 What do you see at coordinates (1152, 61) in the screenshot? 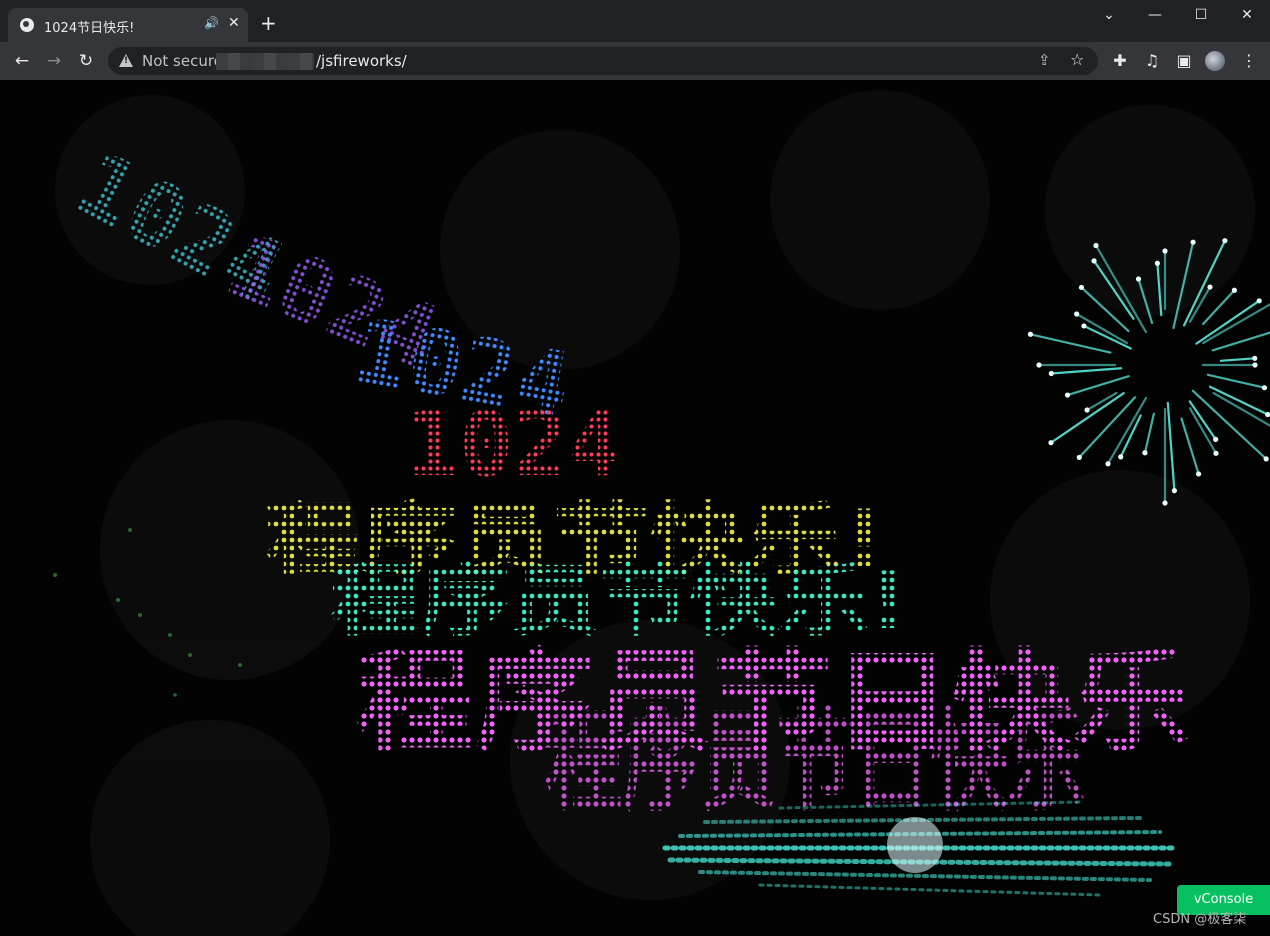
I see `media-icon: ♫` at bounding box center [1152, 61].